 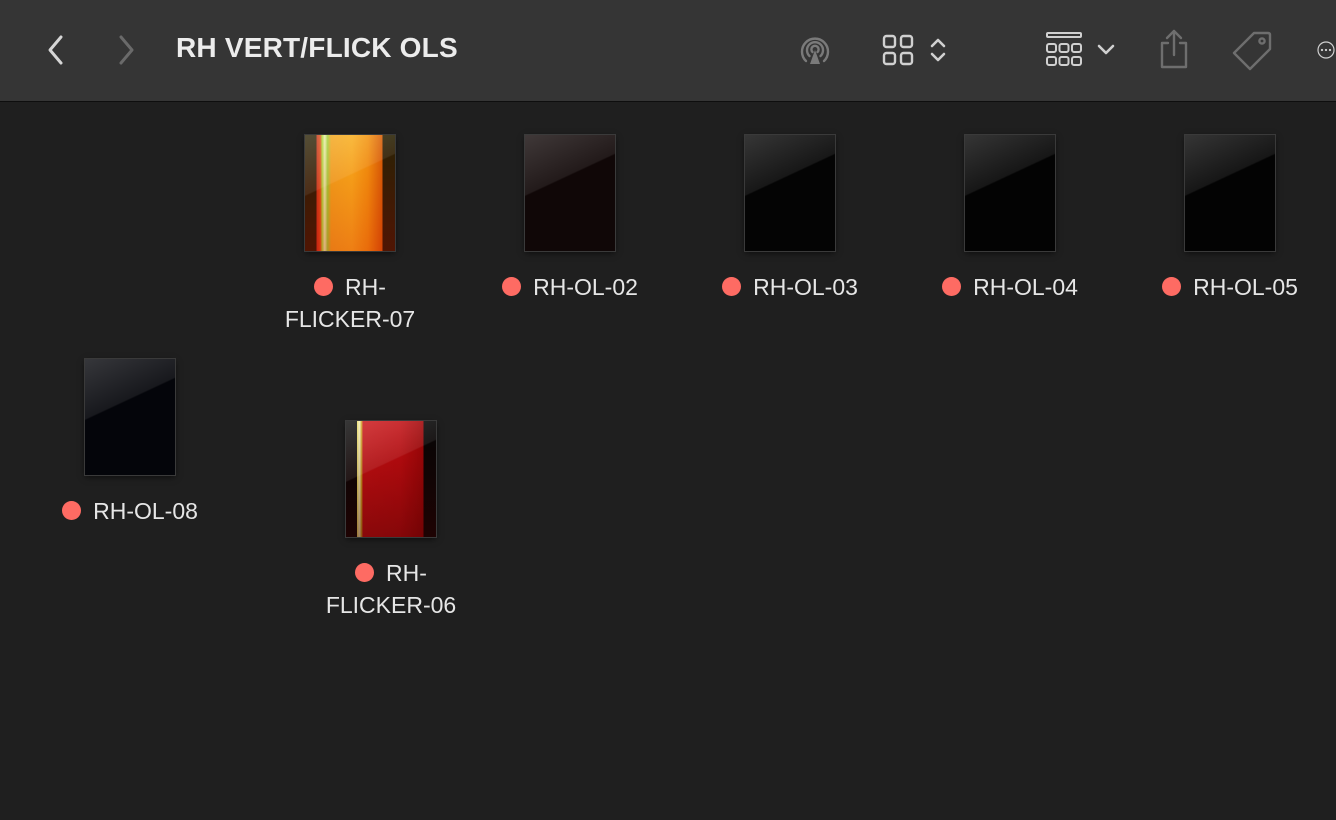 I want to click on back-button, so click(x=56, y=50).